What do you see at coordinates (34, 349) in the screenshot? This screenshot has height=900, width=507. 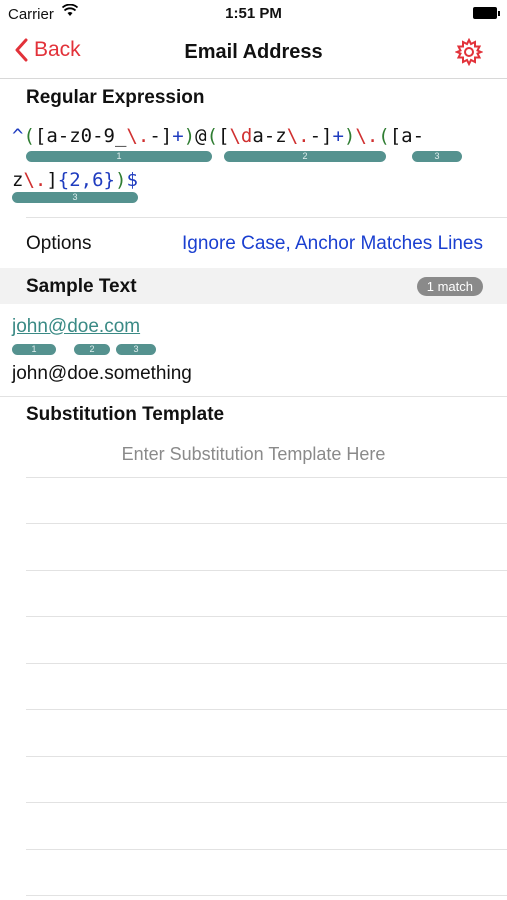 I see `match-group-pill-1: 1` at bounding box center [34, 349].